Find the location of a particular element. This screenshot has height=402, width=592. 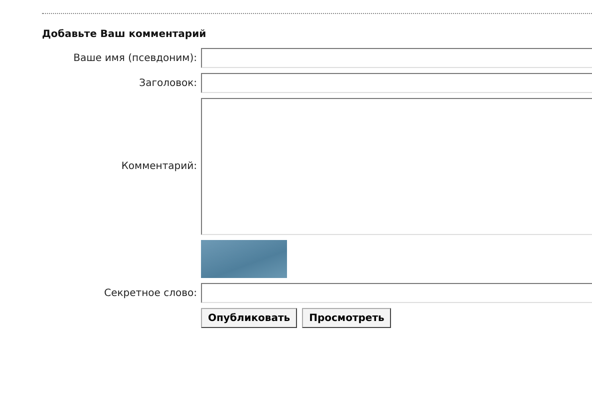

submit-button: Опубликовать is located at coordinates (249, 318).